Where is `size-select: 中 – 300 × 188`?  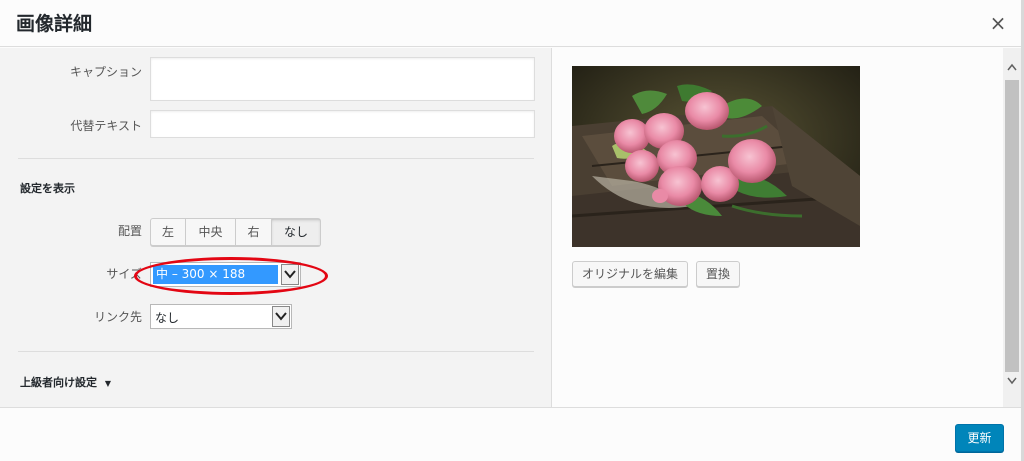 size-select: 中 – 300 × 188 is located at coordinates (225, 274).